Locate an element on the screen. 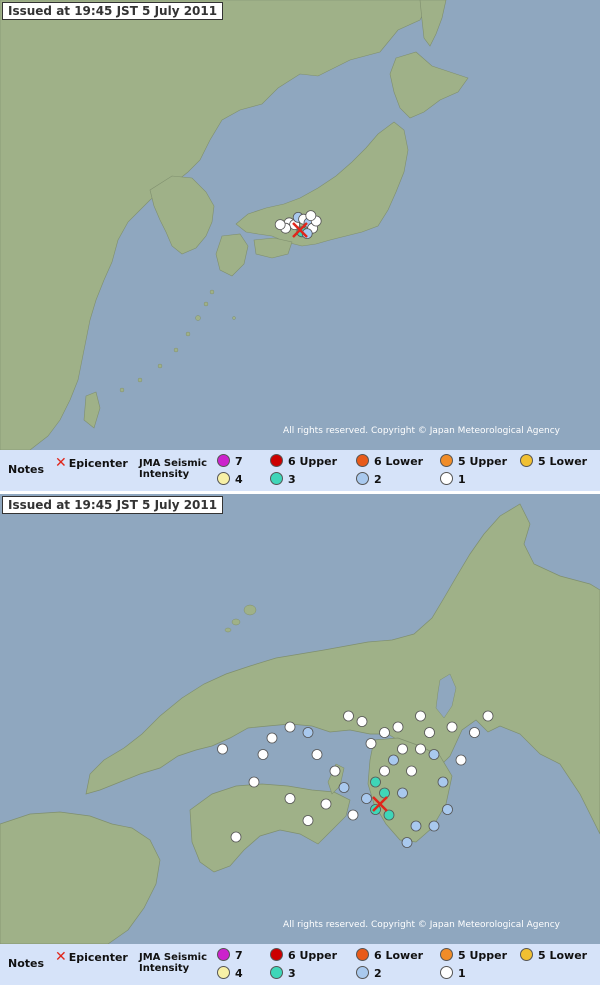  issued-timestamp: Issued at 19:45 JST 5 July 2011 is located at coordinates (113, 505).